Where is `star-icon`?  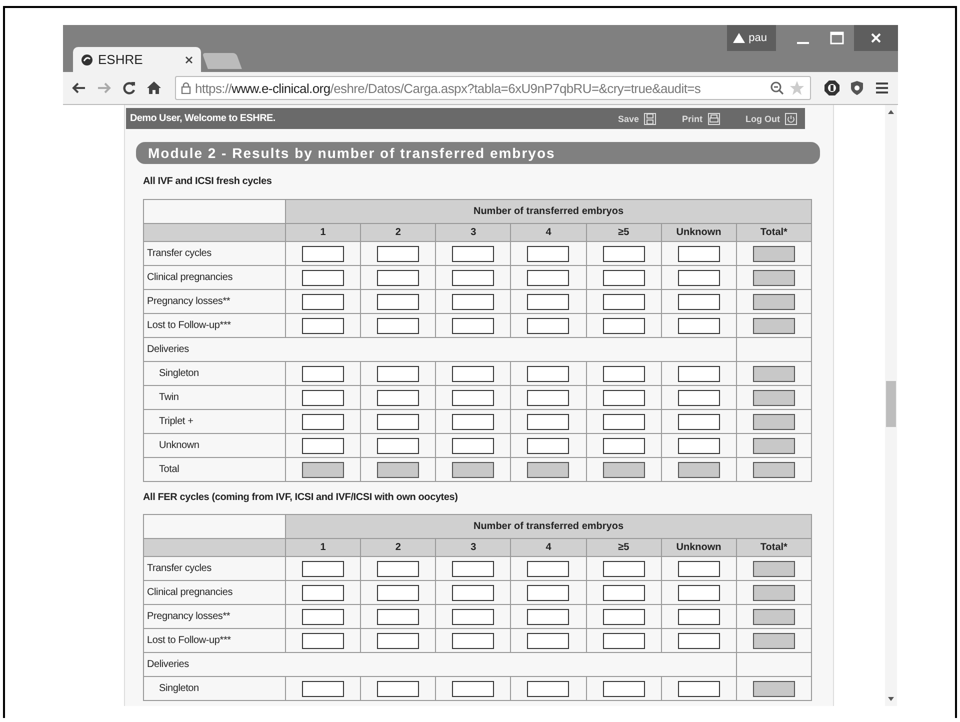 star-icon is located at coordinates (797, 88).